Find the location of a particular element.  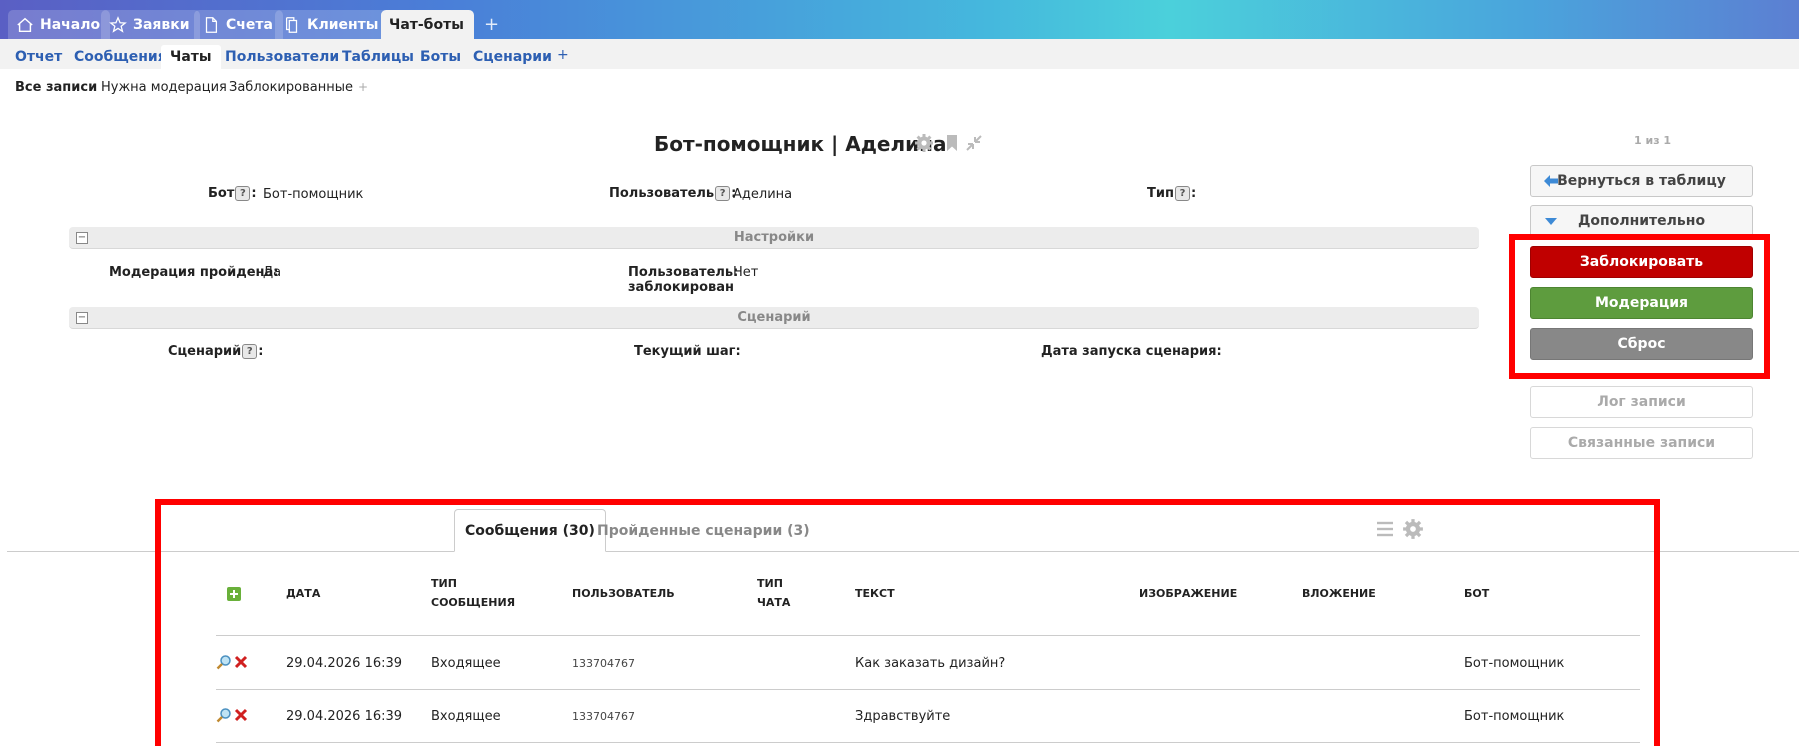

tab-invoices-label: Счета is located at coordinates (249, 24).